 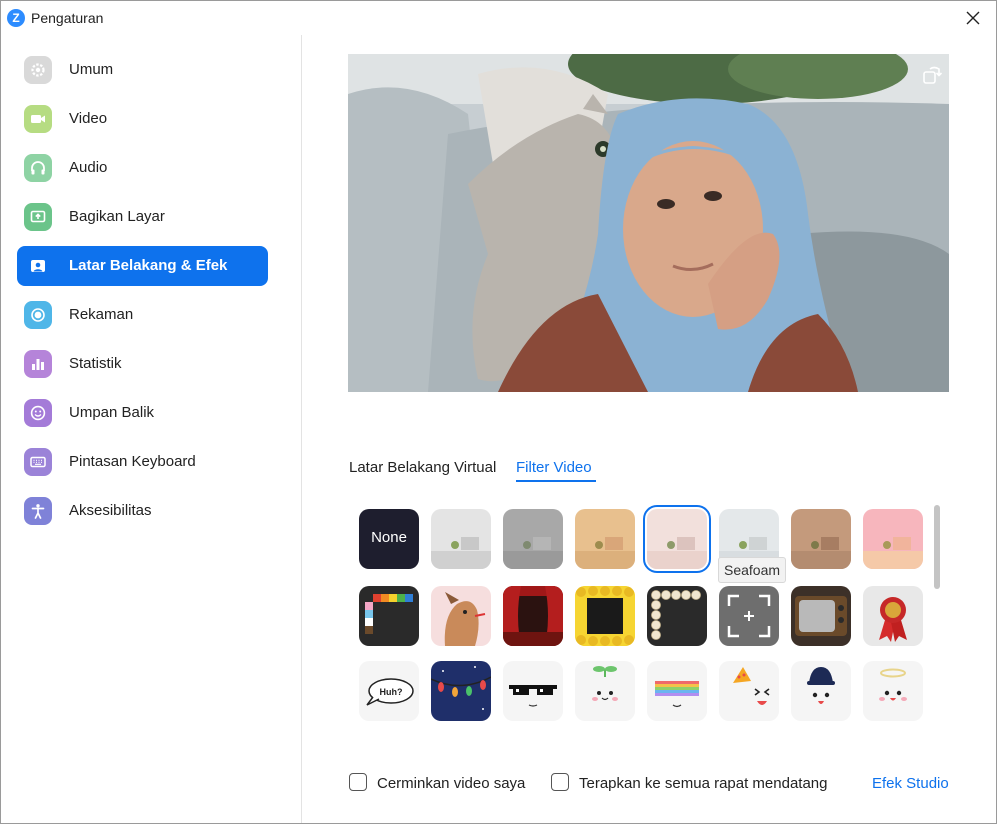 What do you see at coordinates (821, 691) in the screenshot?
I see `filter-zoom-cap-face` at bounding box center [821, 691].